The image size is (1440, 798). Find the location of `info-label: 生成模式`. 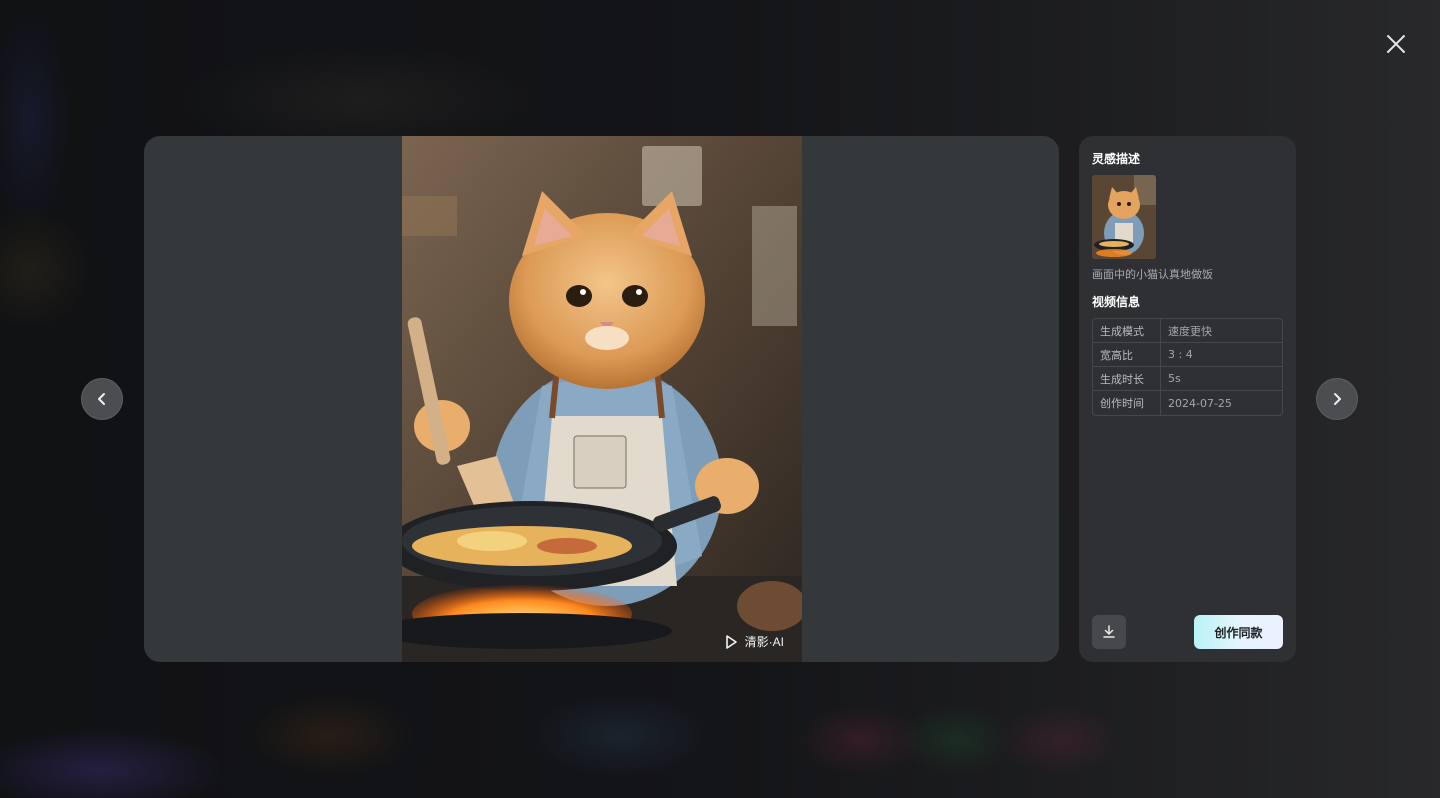

info-label: 生成模式 is located at coordinates (1127, 331).